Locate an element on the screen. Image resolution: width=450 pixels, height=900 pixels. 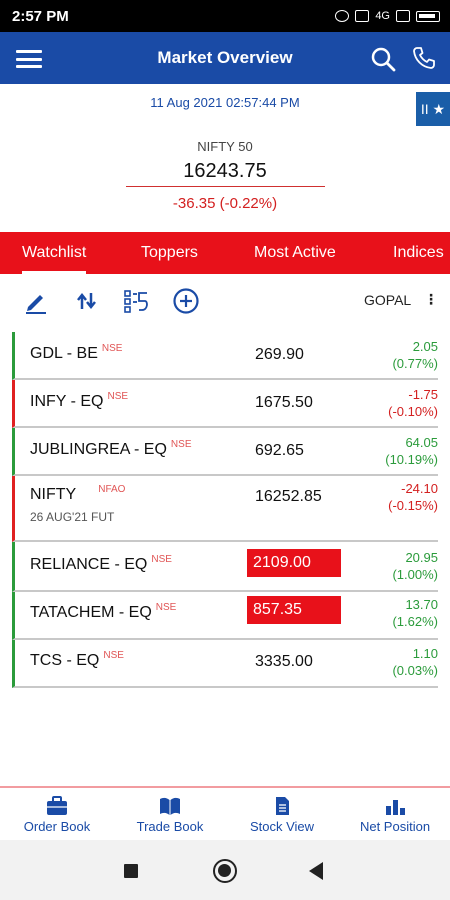
system-navigation-bar is located at coordinates (225, 870).